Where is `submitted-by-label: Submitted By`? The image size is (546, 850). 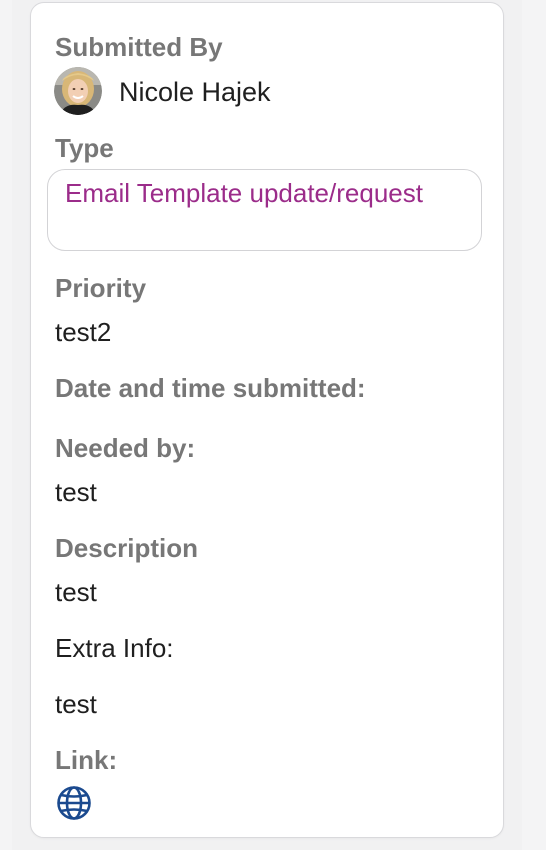
submitted-by-label: Submitted By is located at coordinates (139, 47).